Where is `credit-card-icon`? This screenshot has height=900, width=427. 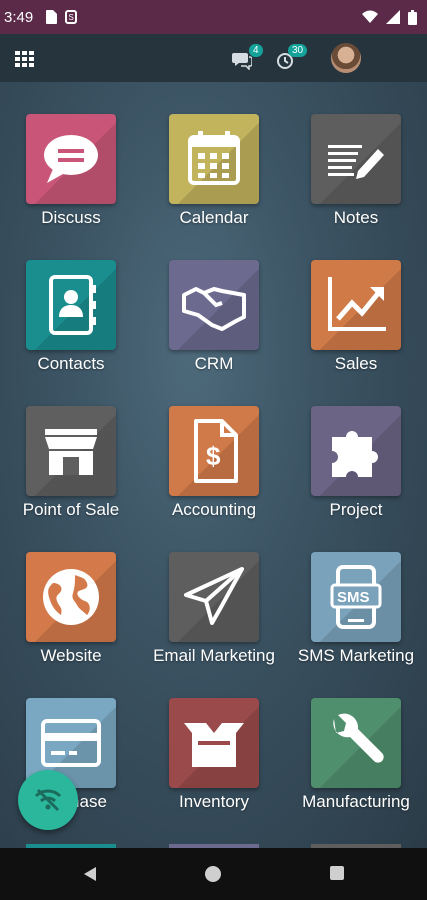
credit-card-icon is located at coordinates (71, 743).